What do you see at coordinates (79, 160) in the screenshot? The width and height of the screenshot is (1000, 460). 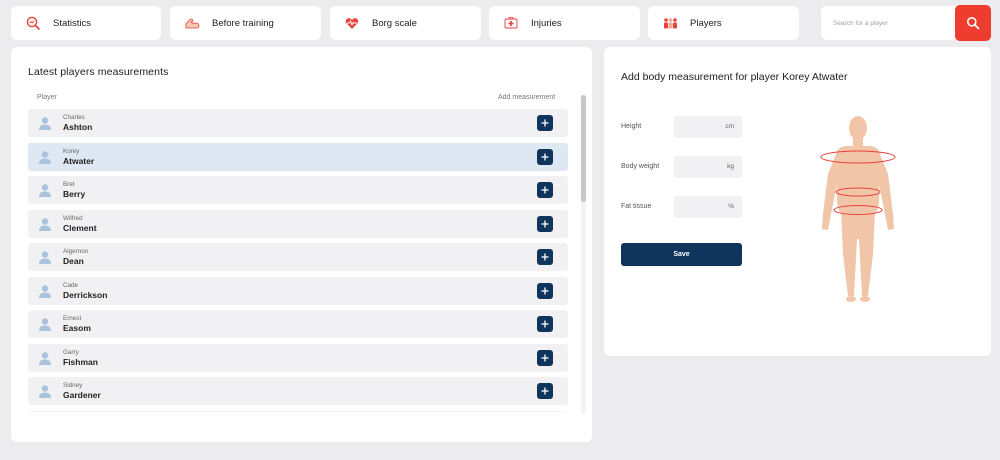 I see `player-last-name: Atwater` at bounding box center [79, 160].